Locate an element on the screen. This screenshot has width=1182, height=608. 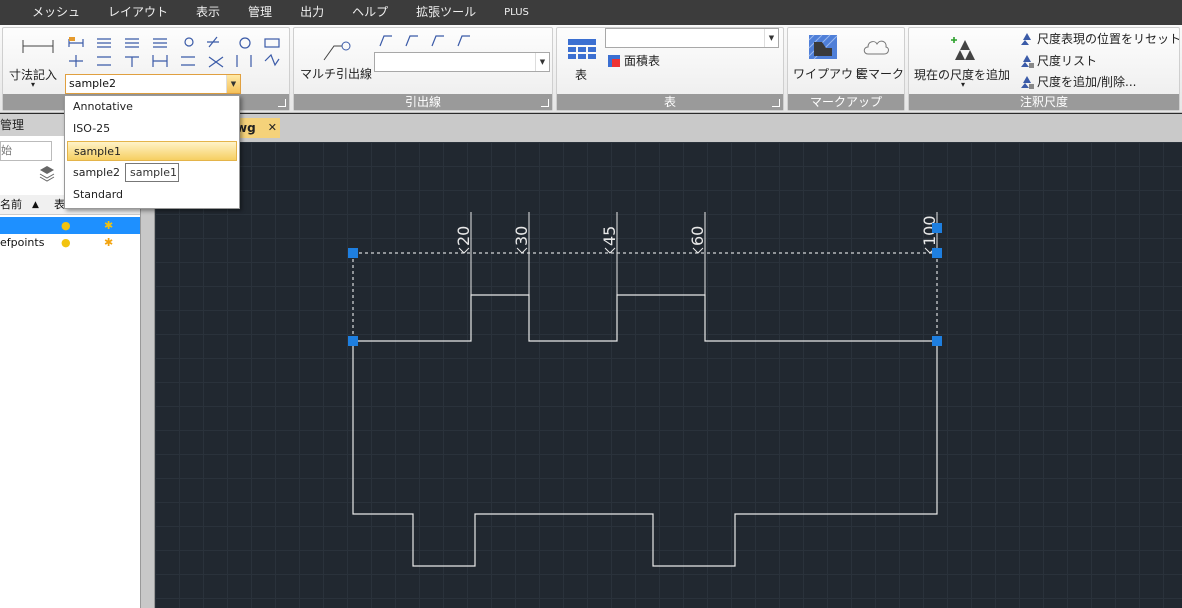
dimension-style-combo: sample2 ▼ is located at coordinates (153, 84).